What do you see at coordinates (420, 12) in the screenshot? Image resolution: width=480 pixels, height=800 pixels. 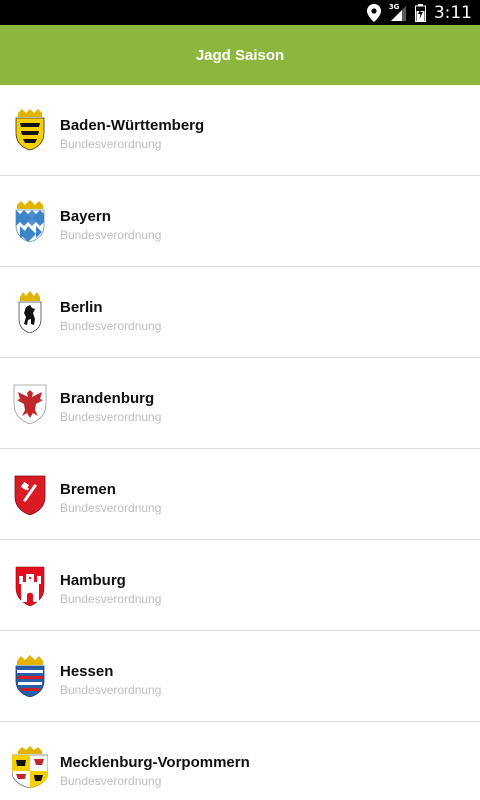 I see `battery-icon` at bounding box center [420, 12].